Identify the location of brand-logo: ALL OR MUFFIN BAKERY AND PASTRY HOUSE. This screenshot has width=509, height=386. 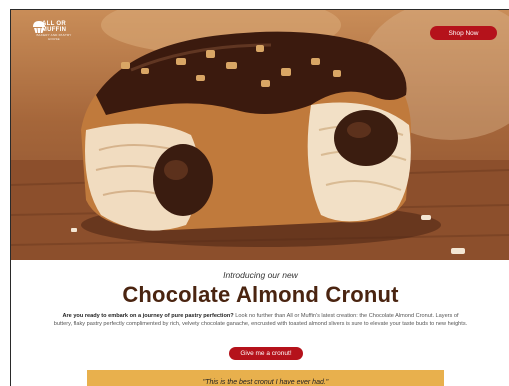
(54, 38).